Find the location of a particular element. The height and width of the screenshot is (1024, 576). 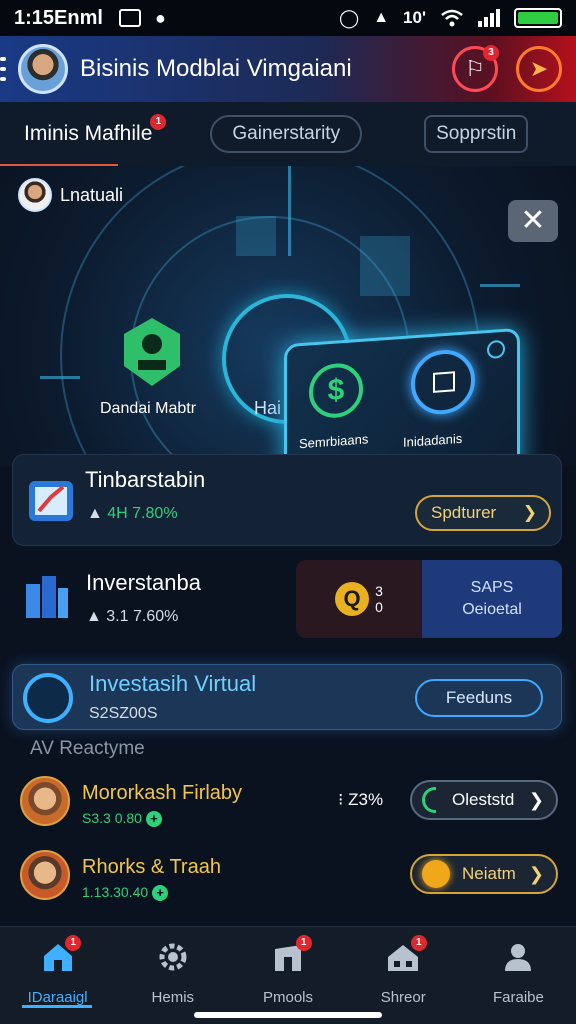

details-panel: SAPS Oeioetal is located at coordinates (492, 599).